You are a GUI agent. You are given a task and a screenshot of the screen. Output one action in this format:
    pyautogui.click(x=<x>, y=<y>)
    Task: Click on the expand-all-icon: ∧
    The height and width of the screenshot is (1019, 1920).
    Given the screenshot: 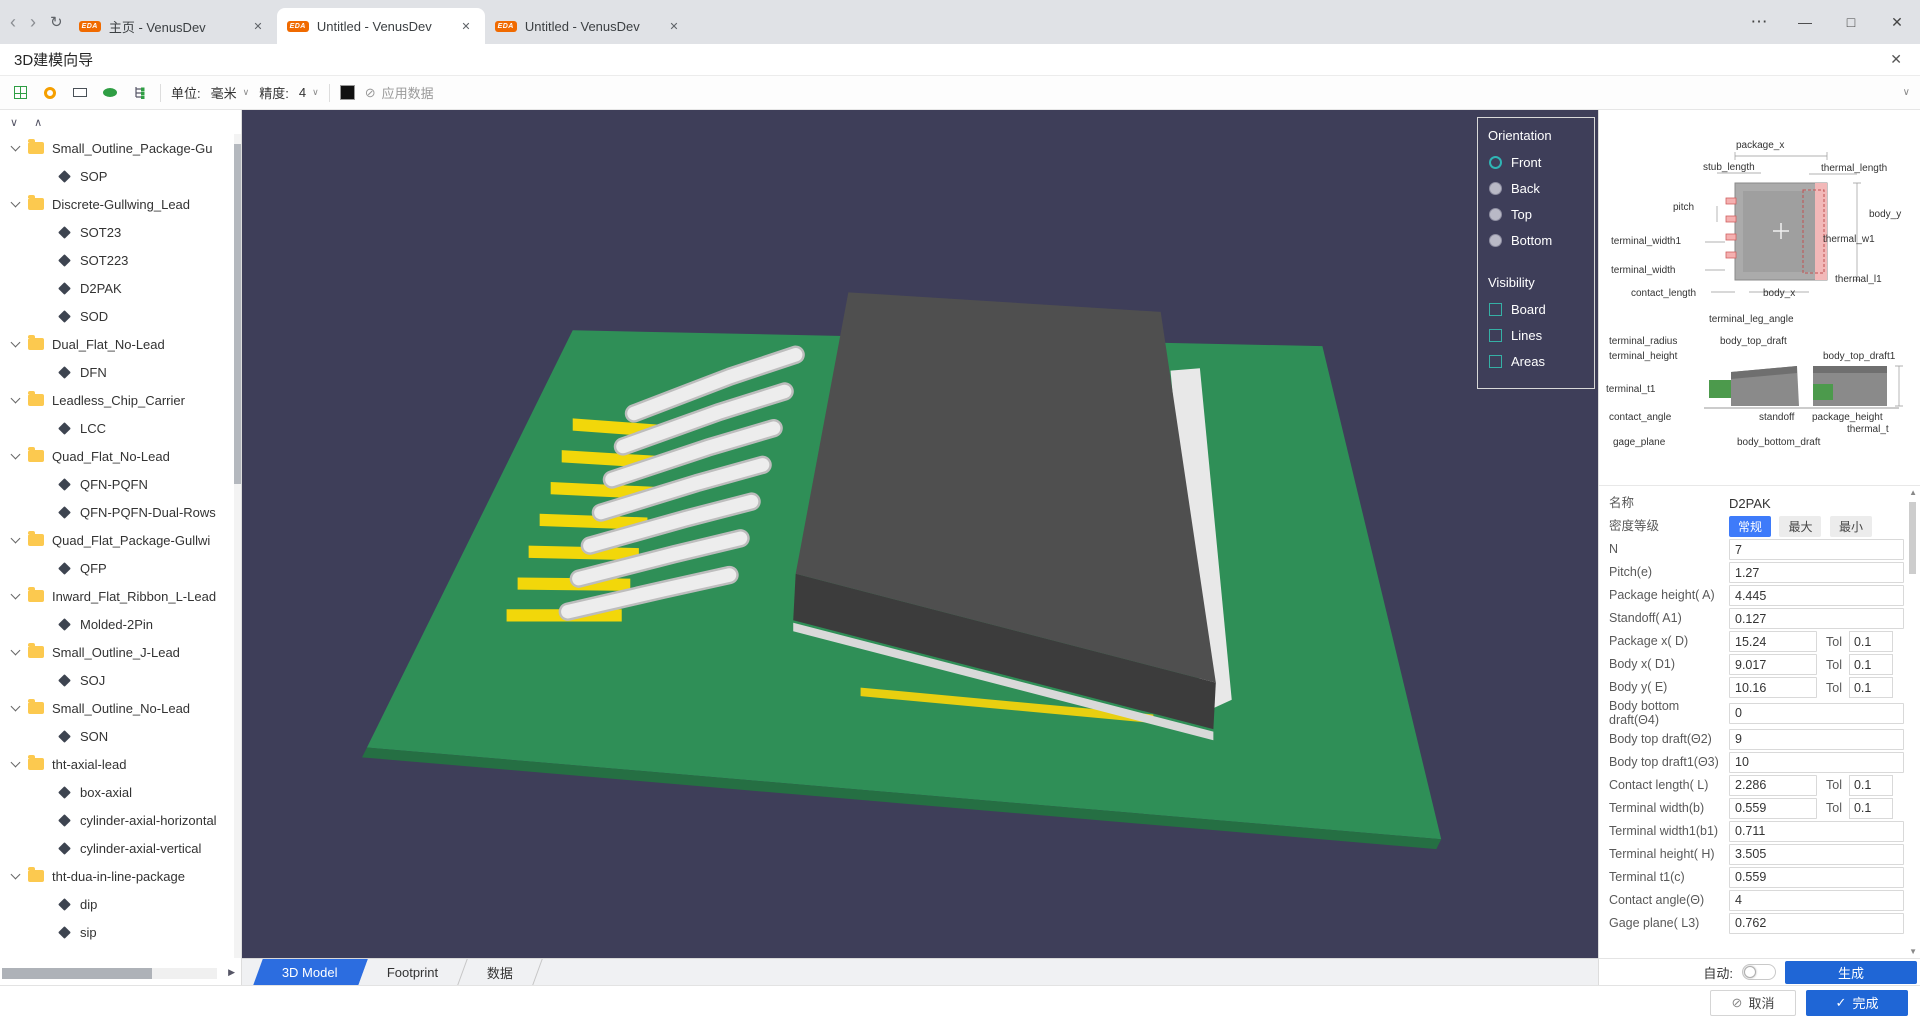 What is the action you would take?
    pyautogui.click(x=38, y=122)
    